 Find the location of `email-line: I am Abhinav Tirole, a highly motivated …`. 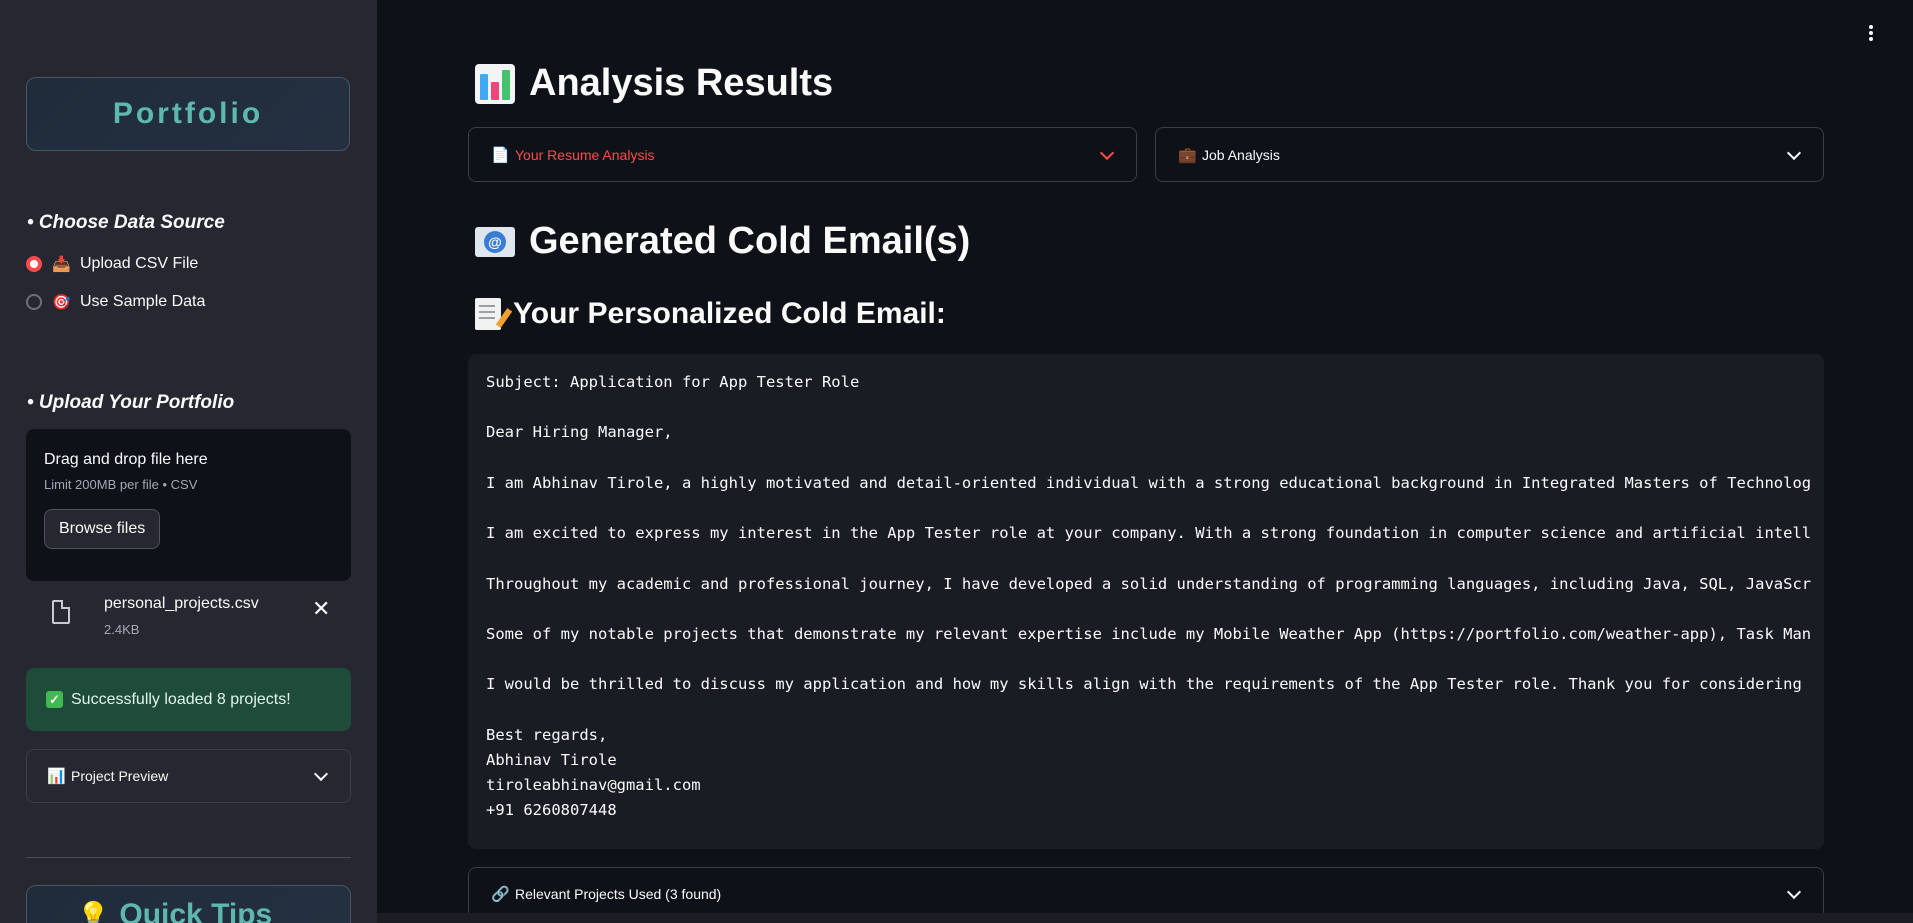

email-line: I am Abhinav Tirole, a highly motivated … is located at coordinates (1149, 482).